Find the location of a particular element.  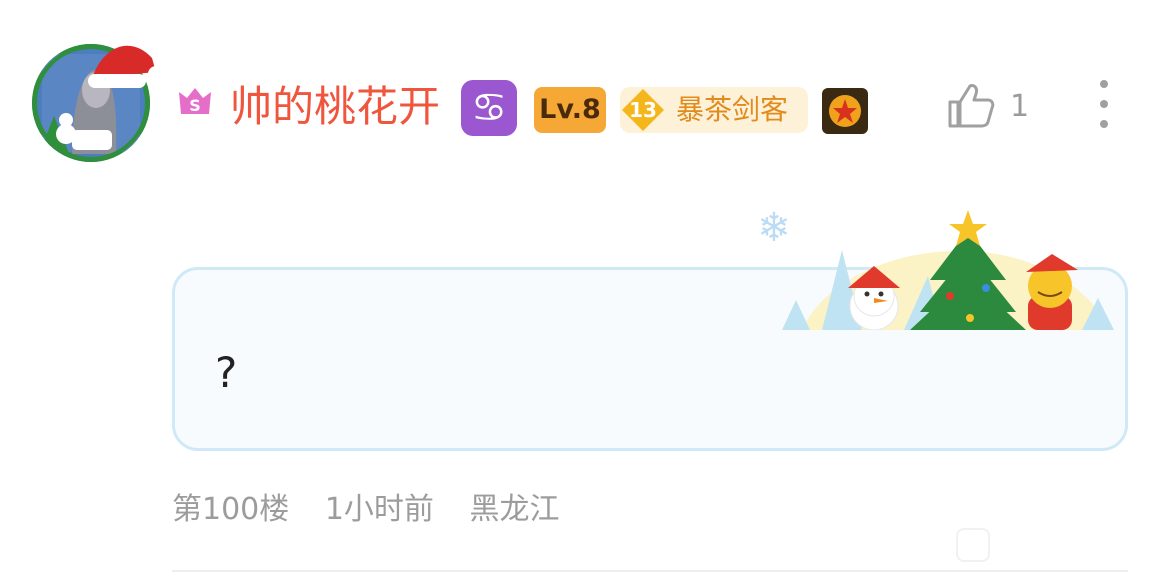

like-count: 1 is located at coordinates (1020, 106).